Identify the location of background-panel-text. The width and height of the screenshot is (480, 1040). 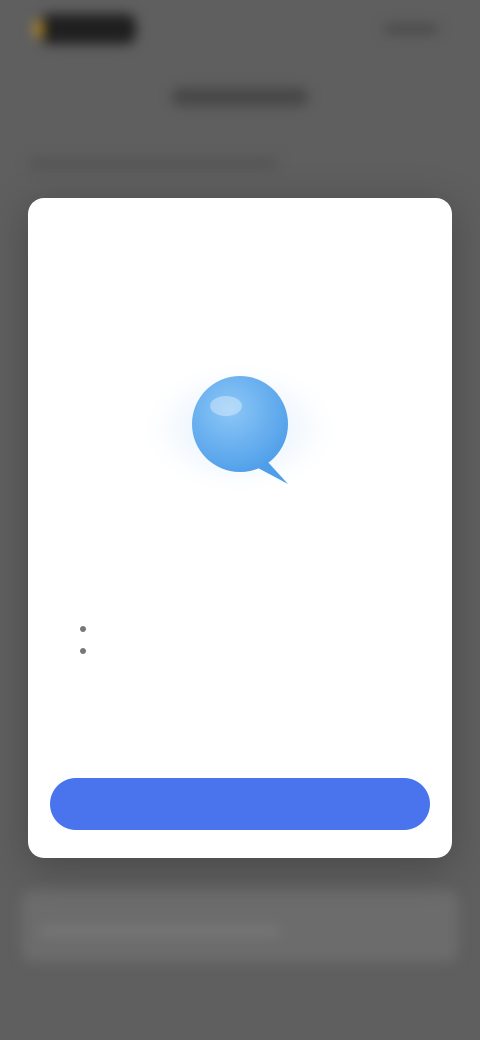
(160, 931).